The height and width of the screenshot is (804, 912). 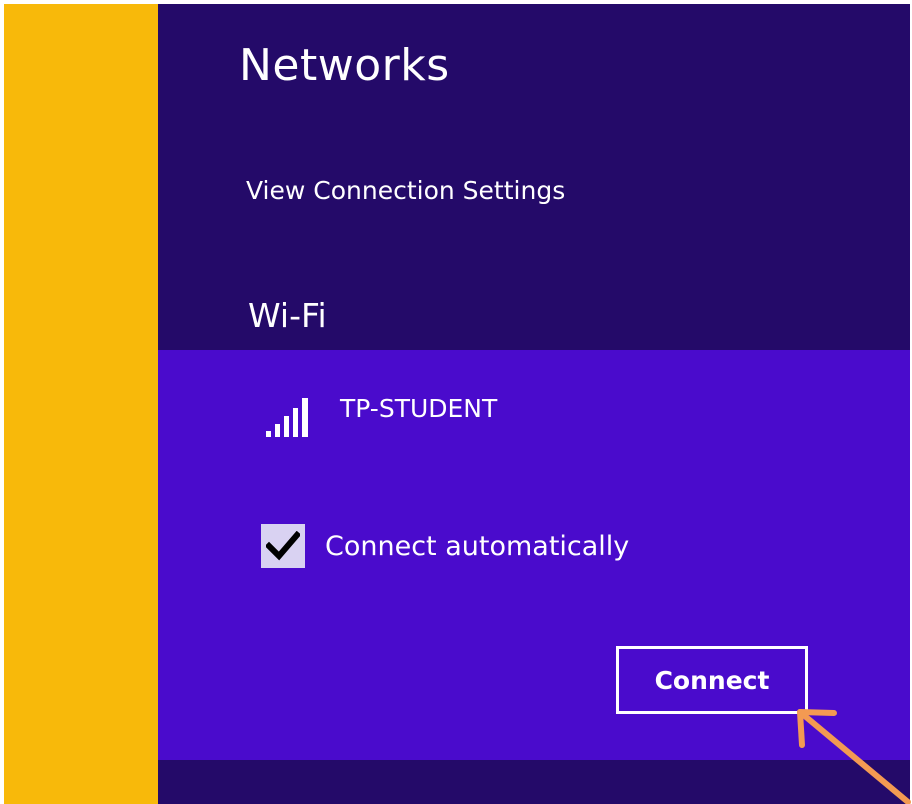 I want to click on connect-automatically-checkbox, so click(x=283, y=546).